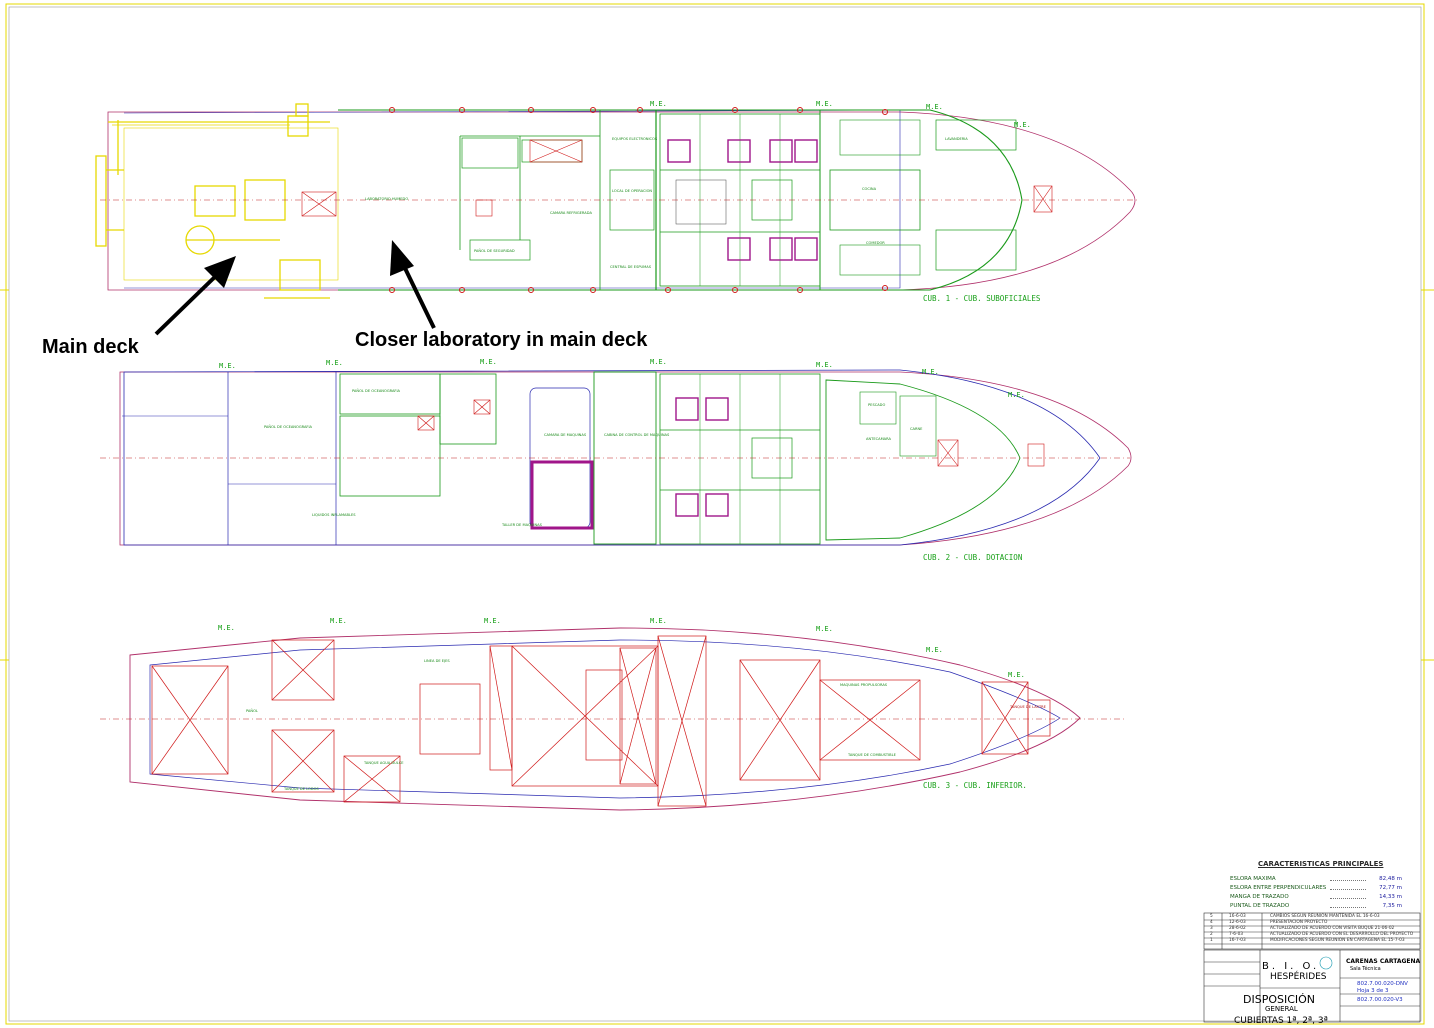 This screenshot has width=1434, height=1028. I want to click on room-label: PAÑOL DE SEGURIDAD, so click(494, 250).